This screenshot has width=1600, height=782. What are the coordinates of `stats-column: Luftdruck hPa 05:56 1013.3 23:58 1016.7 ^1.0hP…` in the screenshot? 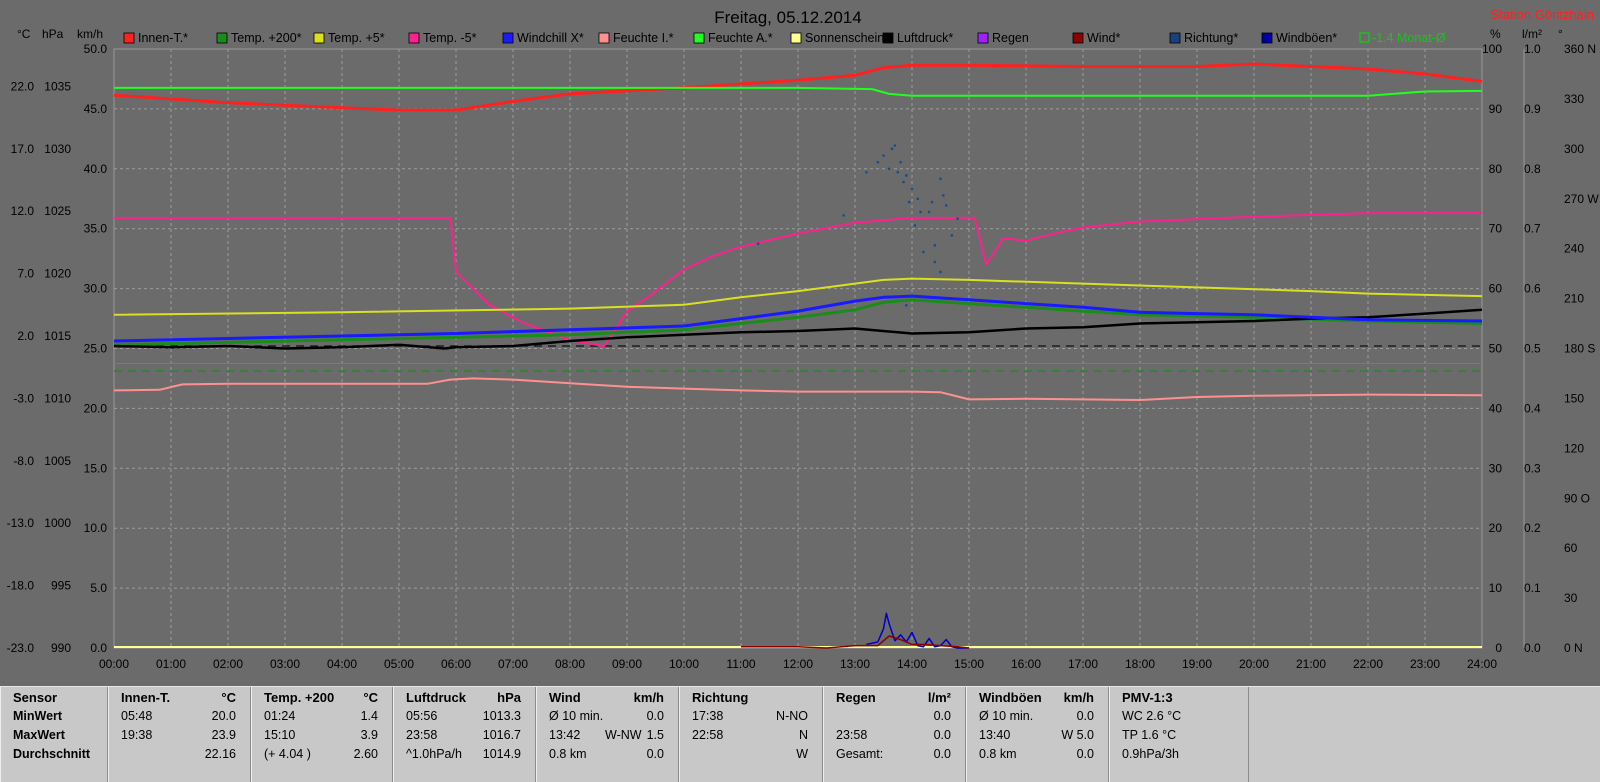 It's located at (464, 734).